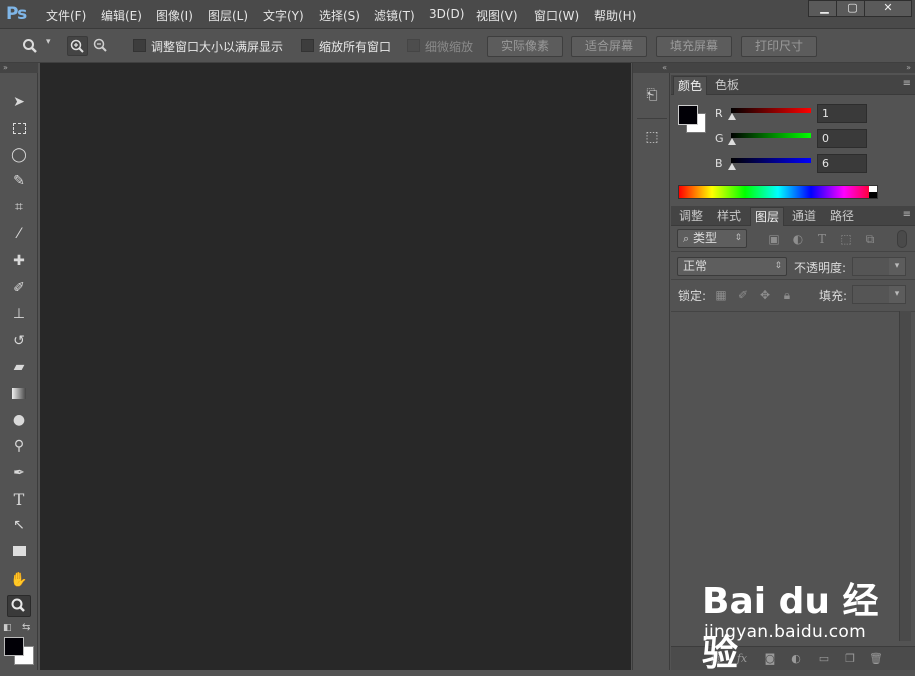  Describe the element at coordinates (394, 15) in the screenshot. I see `menu-filter: 滤镜(T)` at that location.